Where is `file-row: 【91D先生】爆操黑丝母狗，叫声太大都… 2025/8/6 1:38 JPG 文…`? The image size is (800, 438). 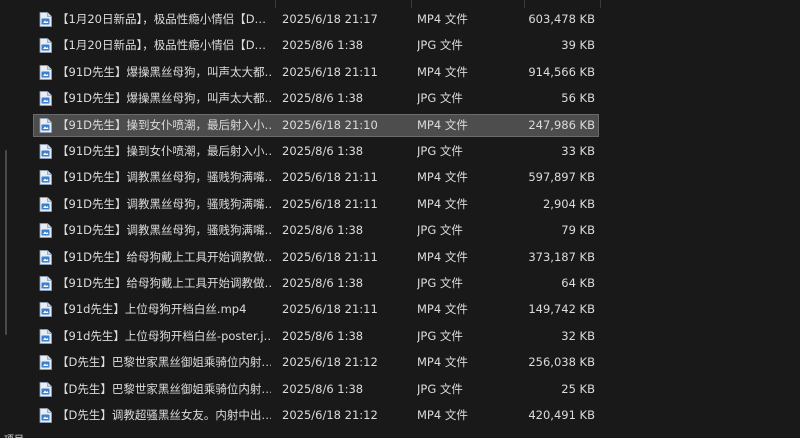 file-row: 【91D先生】爆操黑丝母狗，叫声太大都… 2025/8/6 1:38 JPG 文… is located at coordinates (316, 98).